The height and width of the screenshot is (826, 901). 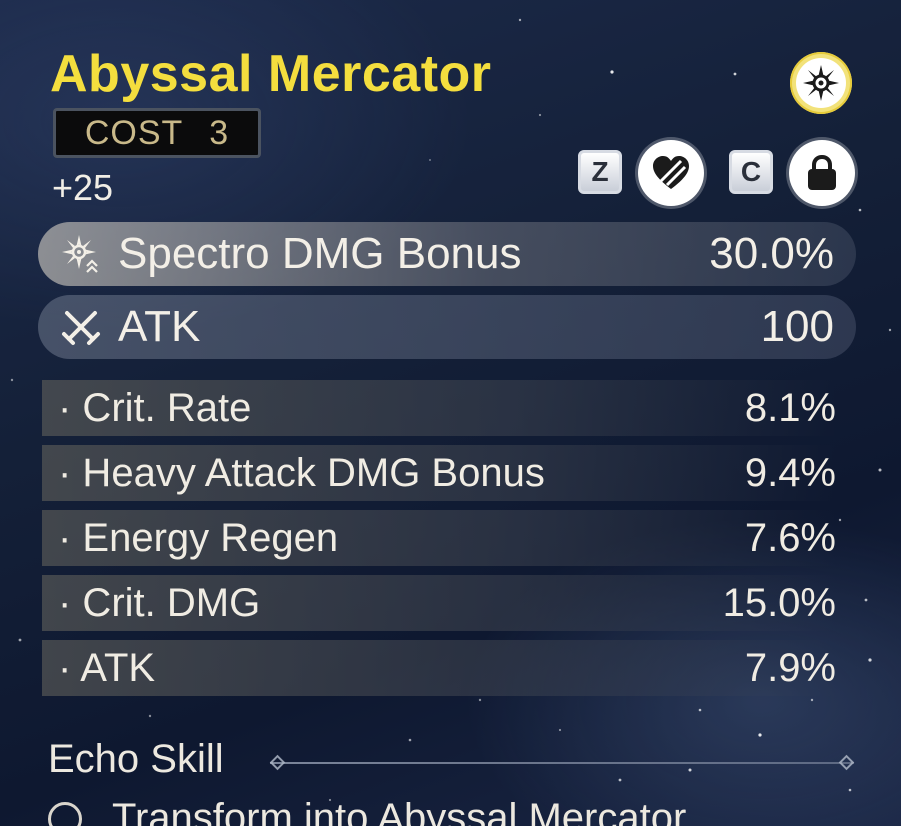 I want to click on lock-button, so click(x=822, y=173).